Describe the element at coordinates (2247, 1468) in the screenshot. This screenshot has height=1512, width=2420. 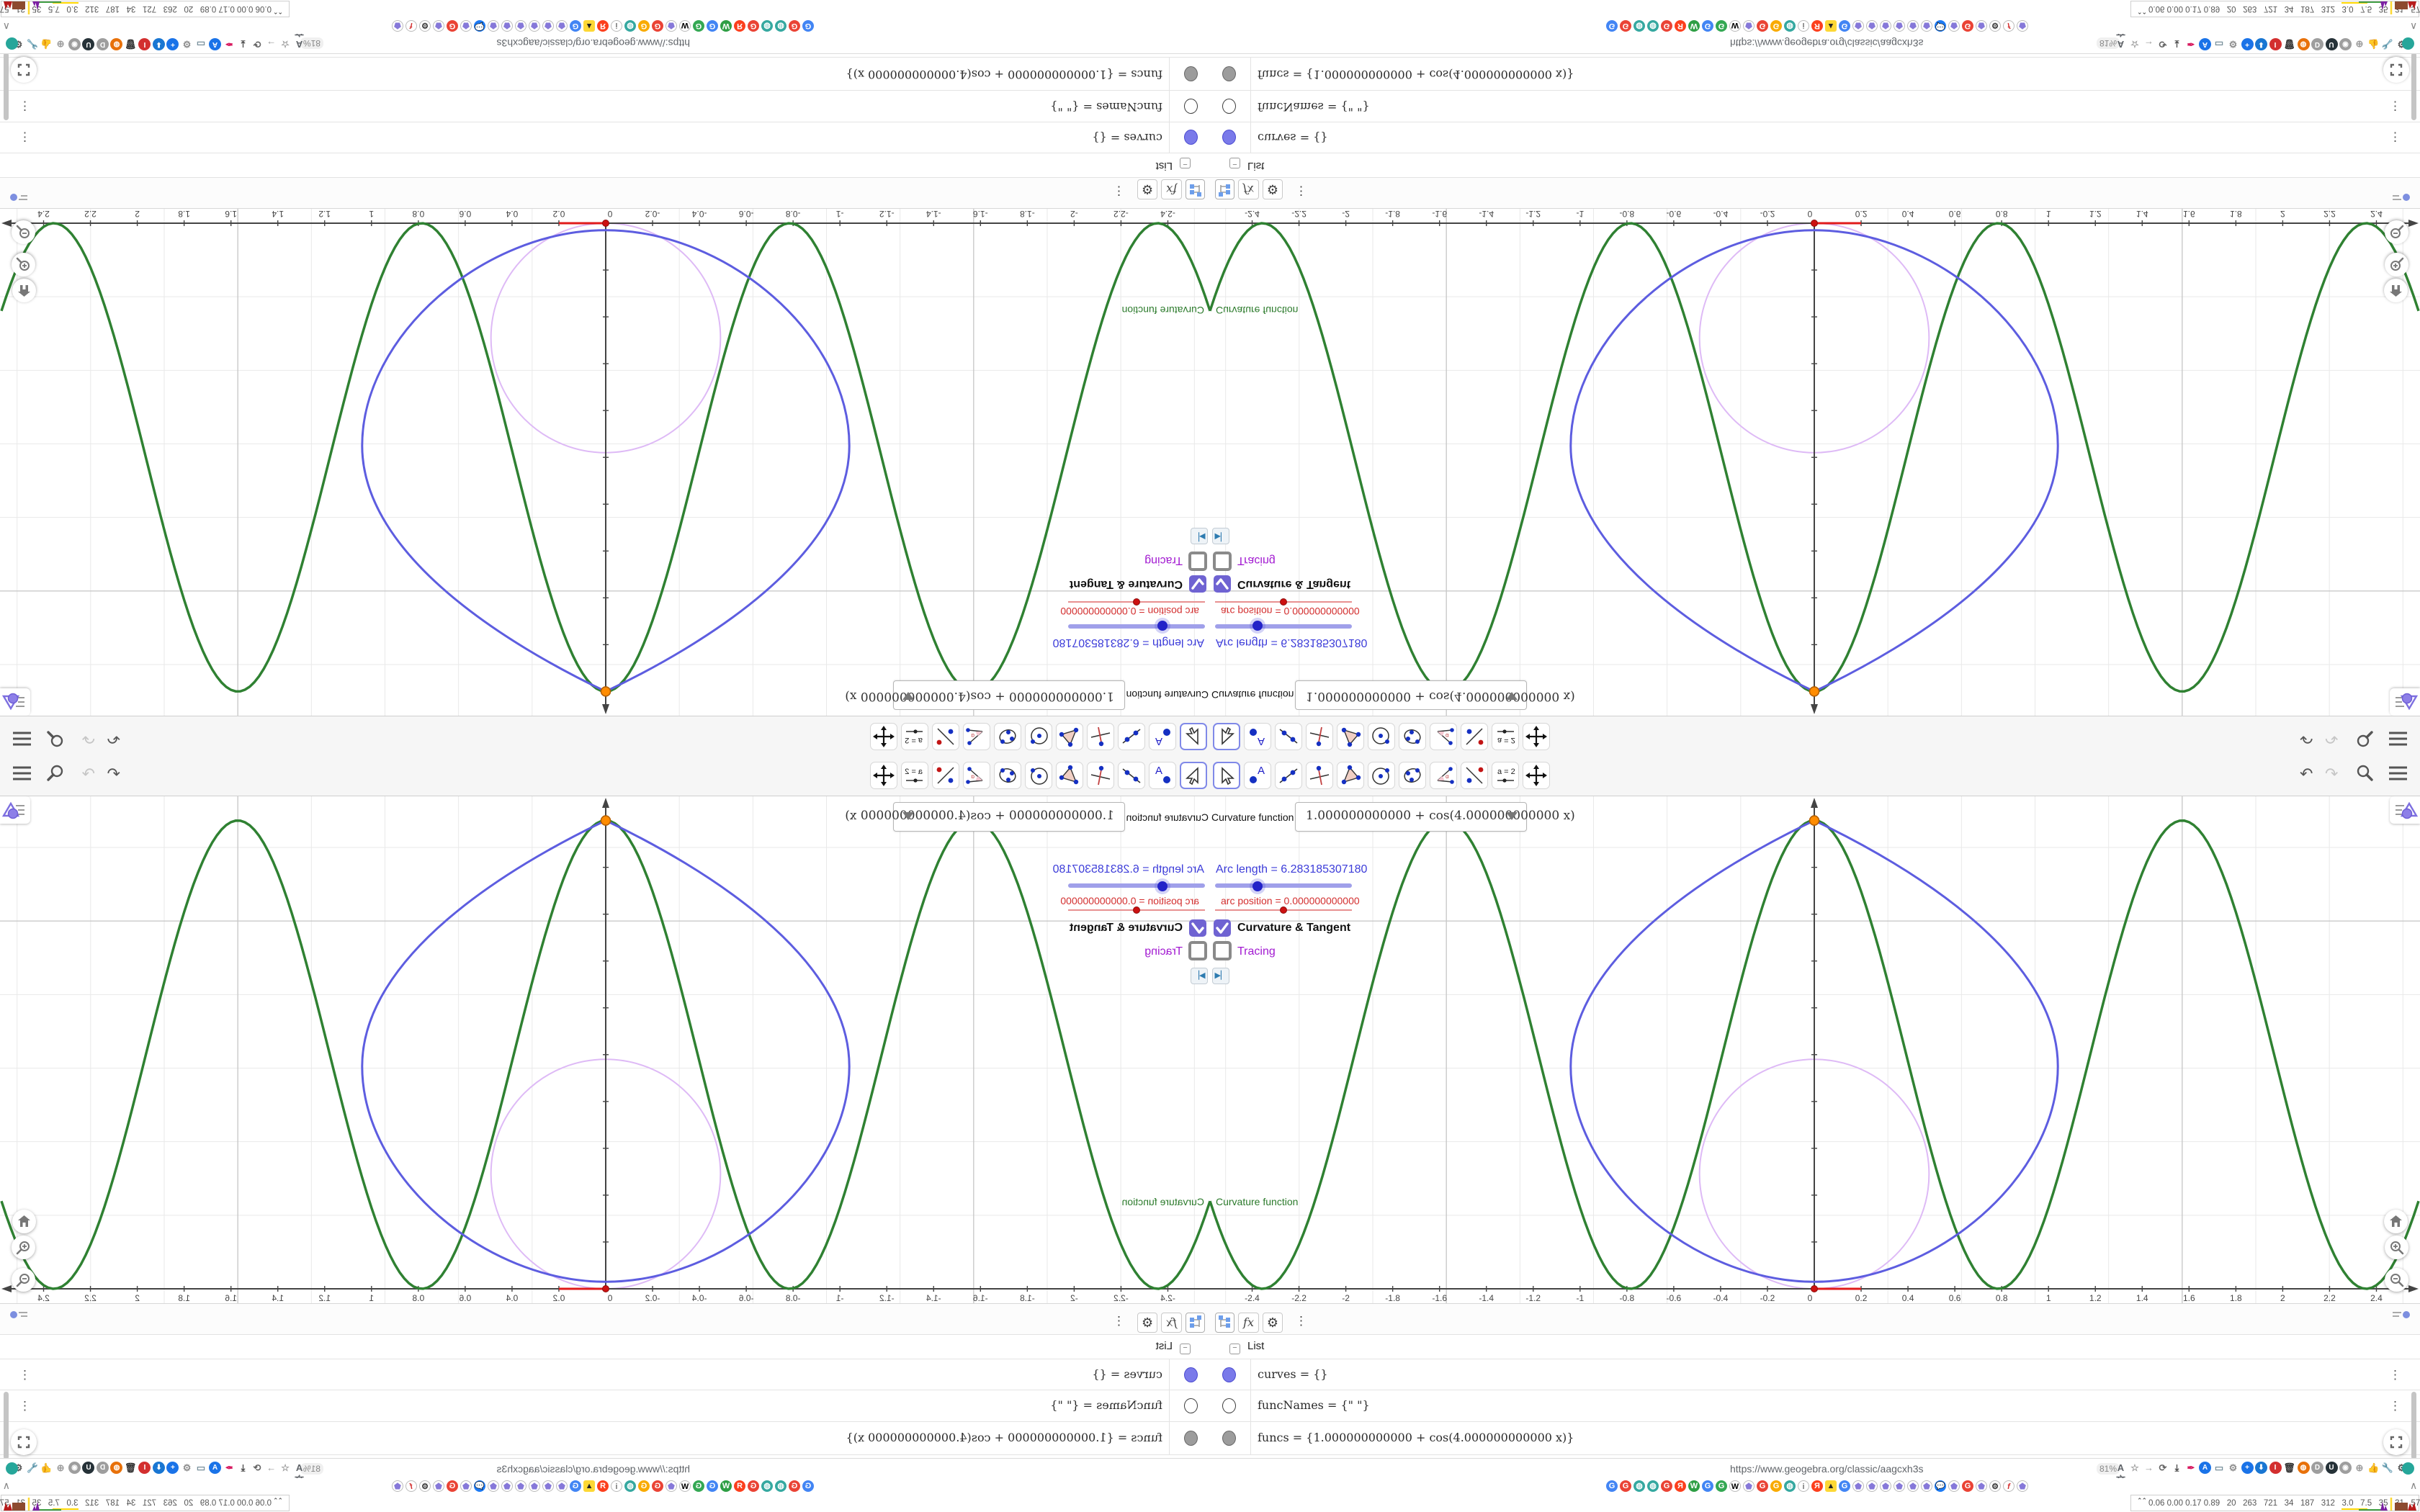
I see `plus-ext-icon: +` at that location.